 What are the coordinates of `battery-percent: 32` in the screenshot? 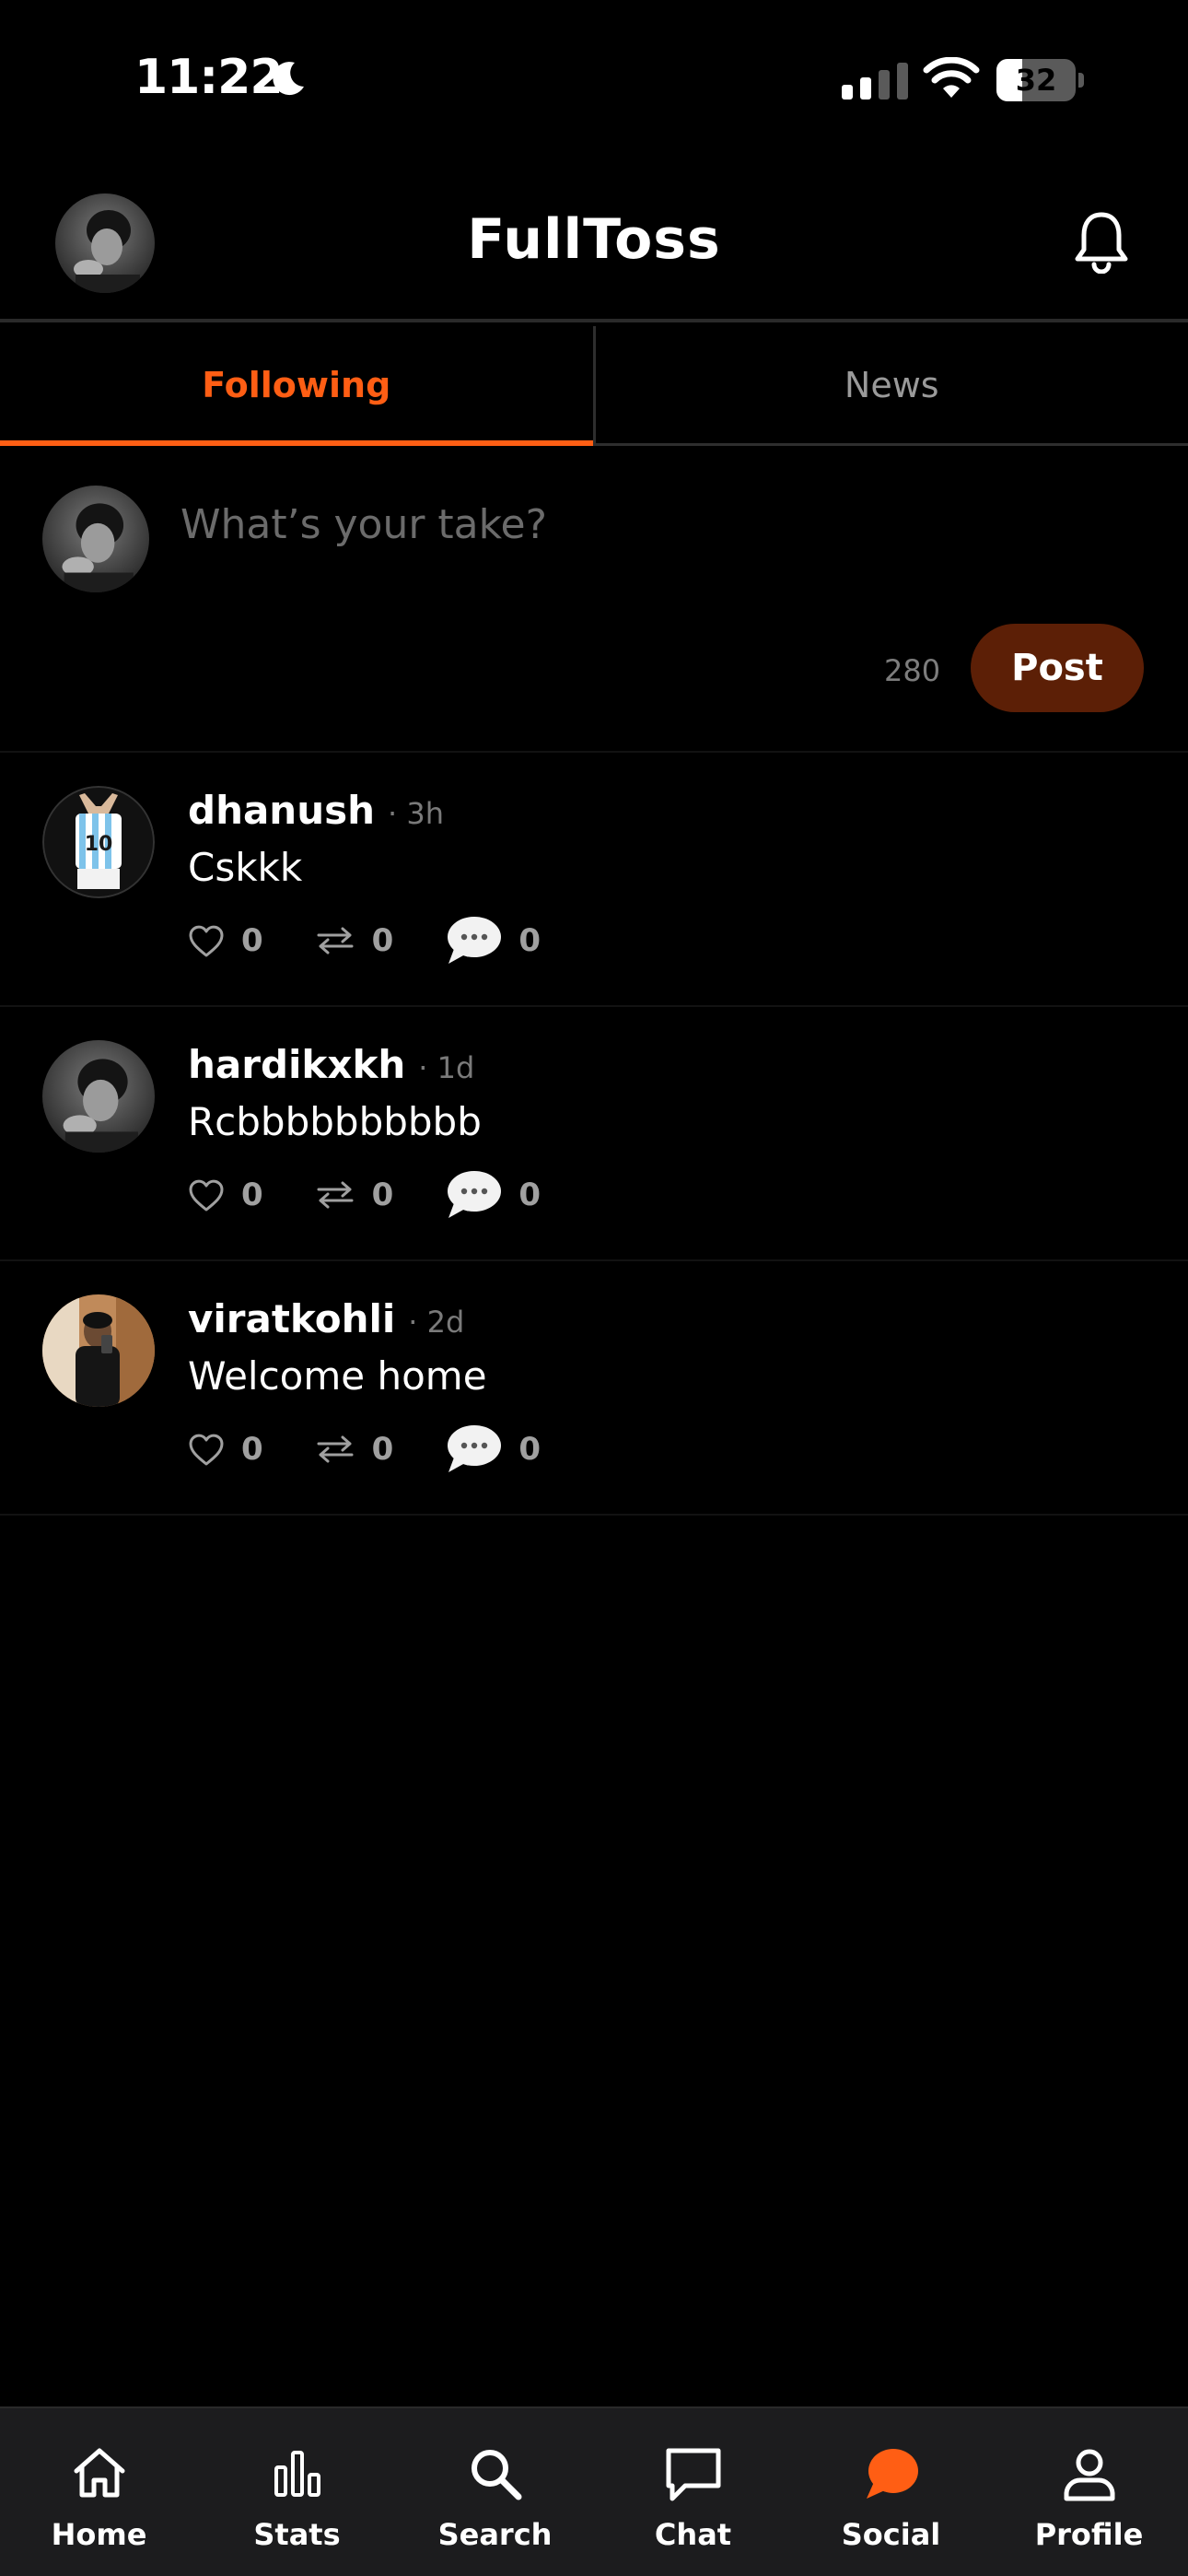 It's located at (1036, 80).